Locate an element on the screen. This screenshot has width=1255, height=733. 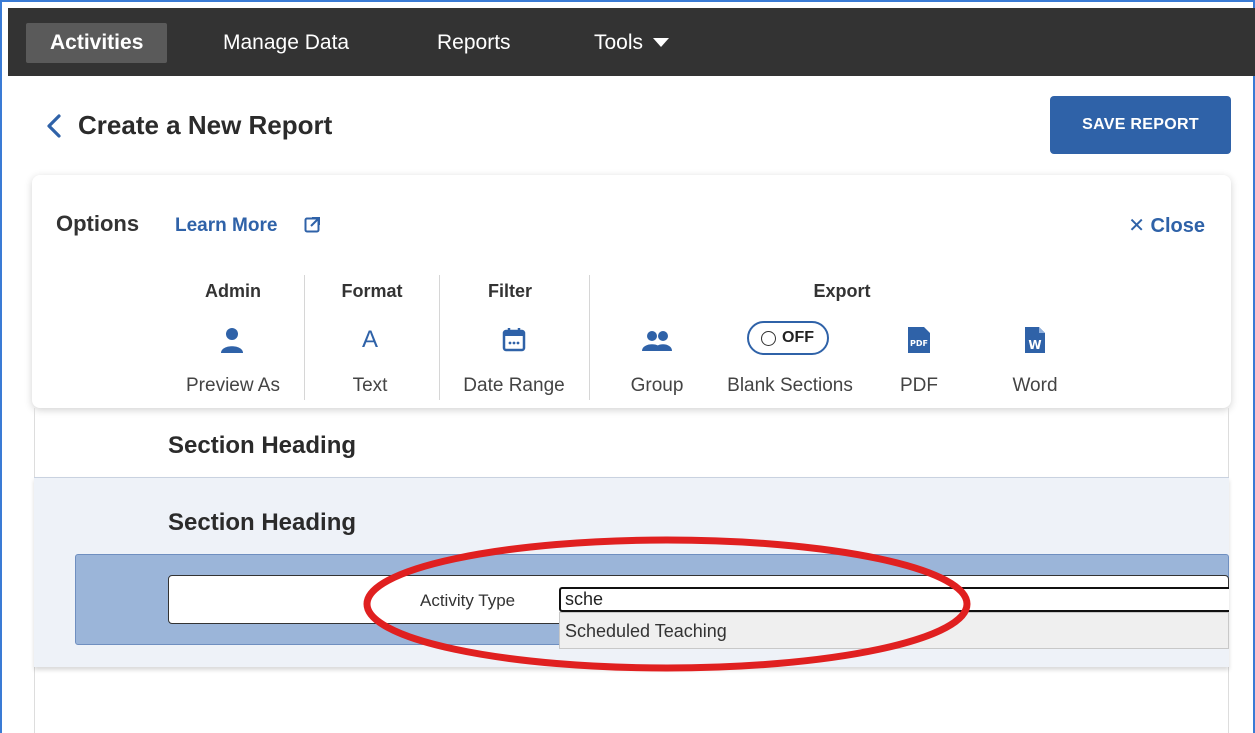
pdf-icon-text: PDF is located at coordinates (919, 343).